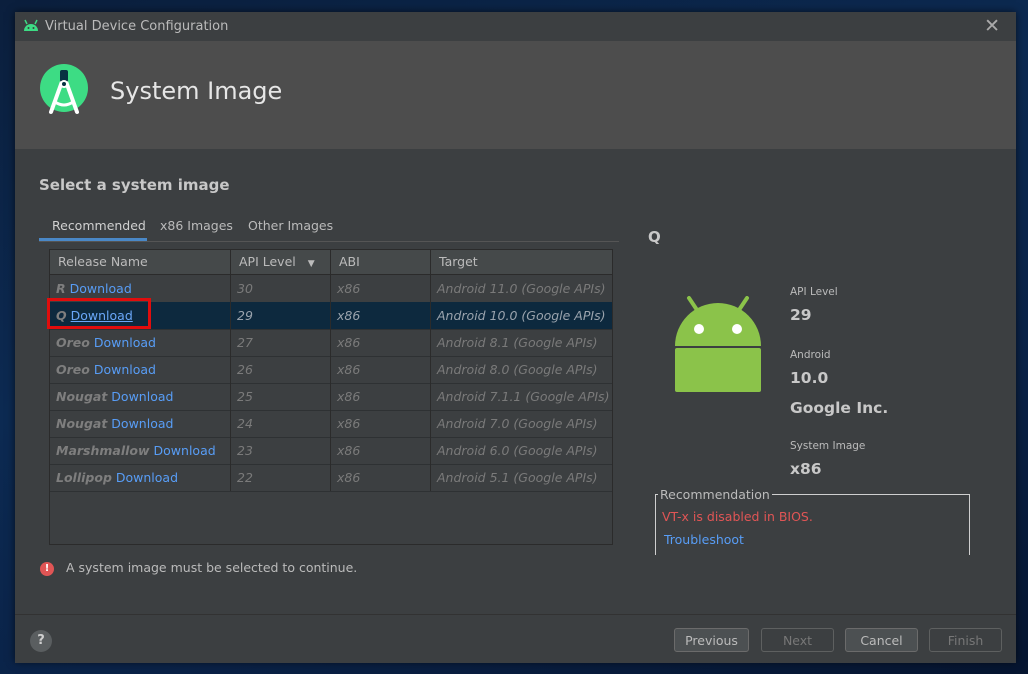  What do you see at coordinates (801, 315) in the screenshot?
I see `api-level-value: 29` at bounding box center [801, 315].